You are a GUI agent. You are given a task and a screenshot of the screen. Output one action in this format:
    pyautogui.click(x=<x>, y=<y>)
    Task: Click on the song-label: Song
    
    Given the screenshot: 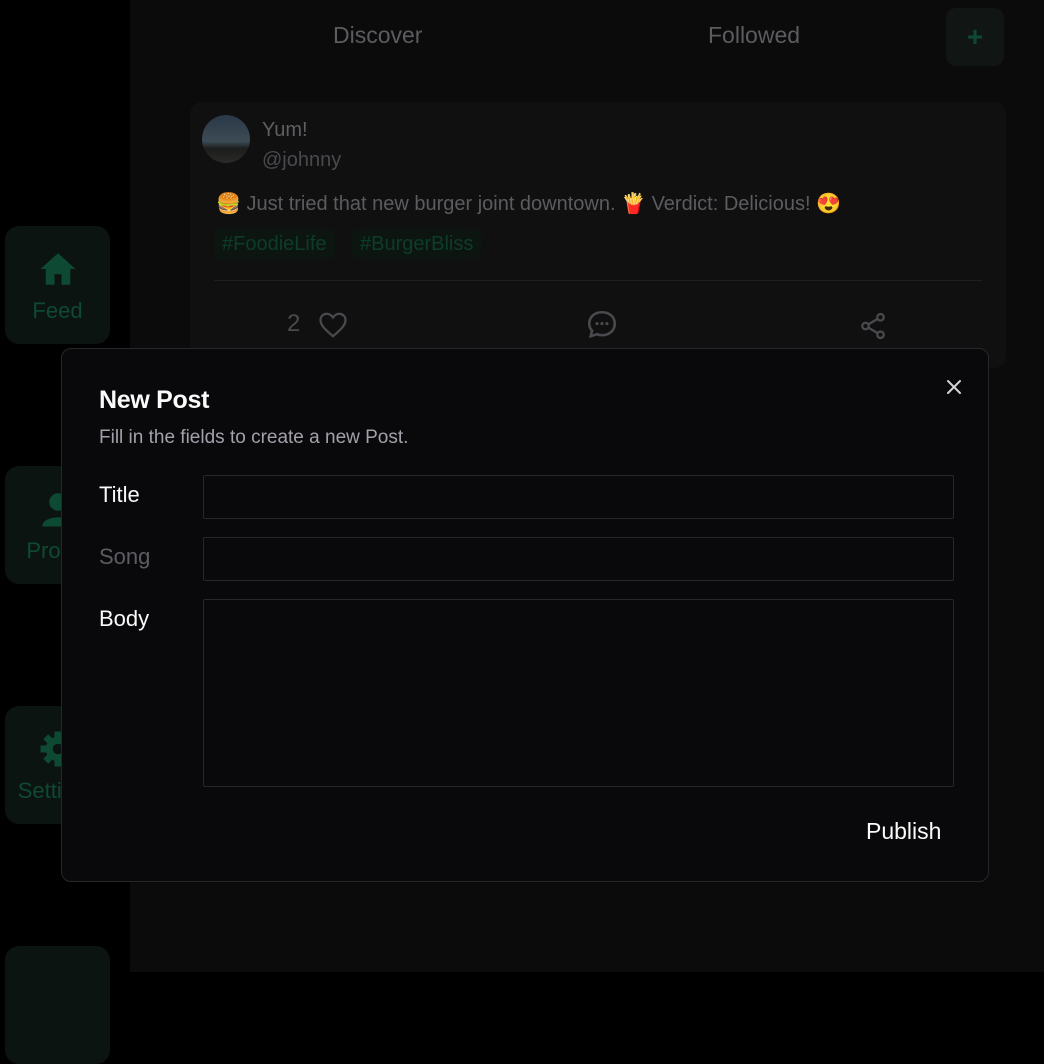 What is the action you would take?
    pyautogui.click(x=125, y=556)
    